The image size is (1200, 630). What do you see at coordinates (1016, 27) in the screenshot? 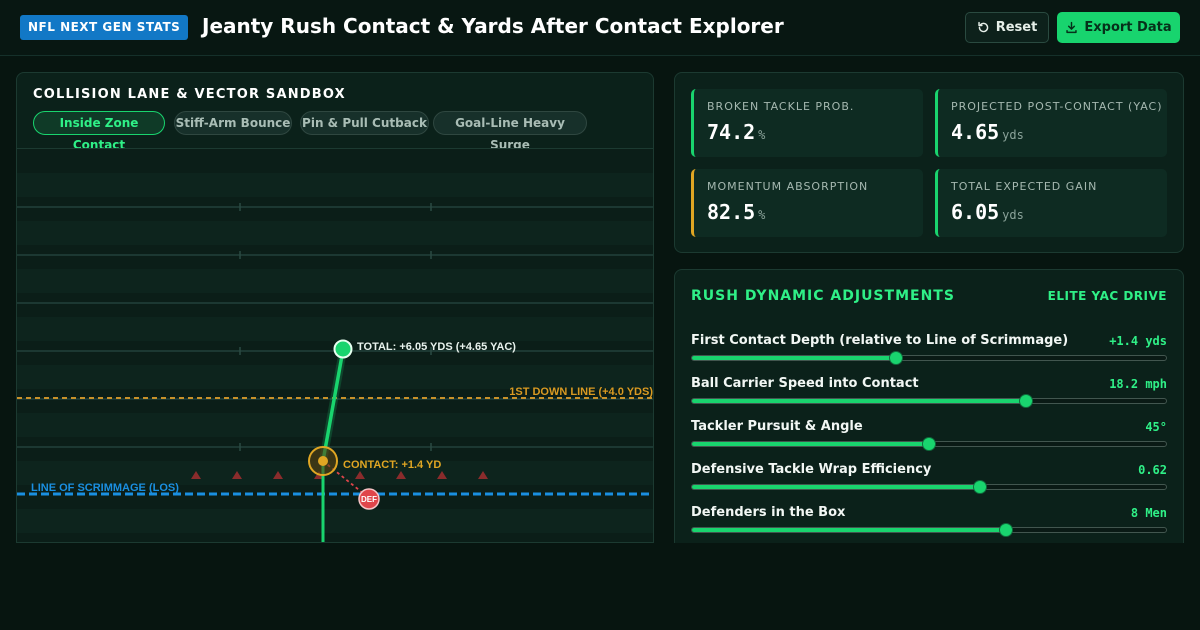
I see `reset-button-label: Reset` at bounding box center [1016, 27].